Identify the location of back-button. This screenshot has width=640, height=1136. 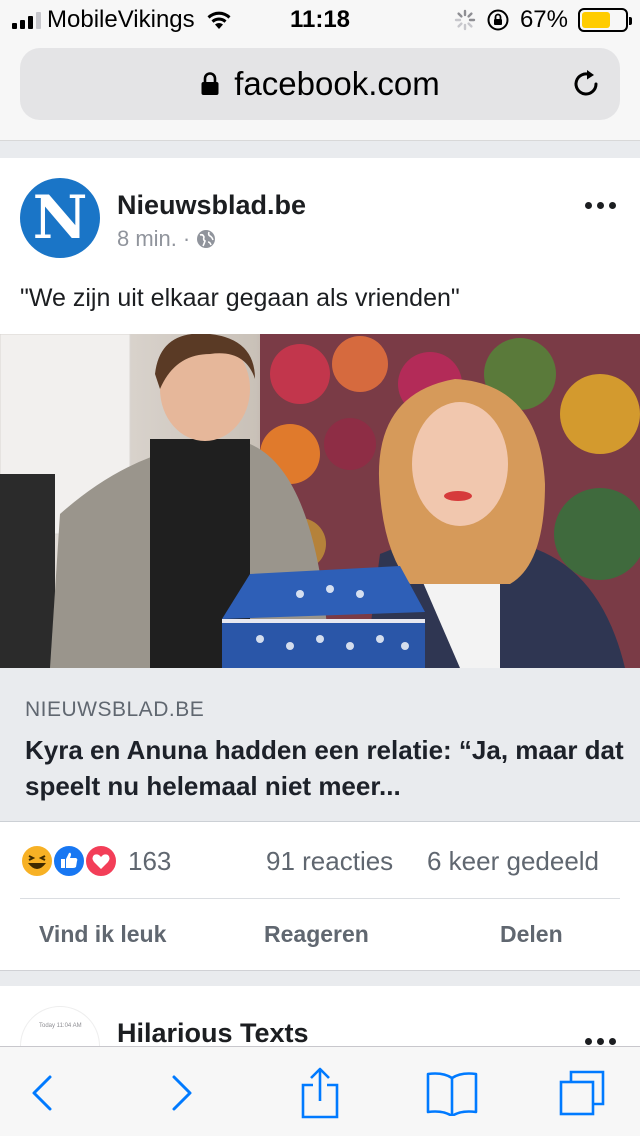
(42, 1093).